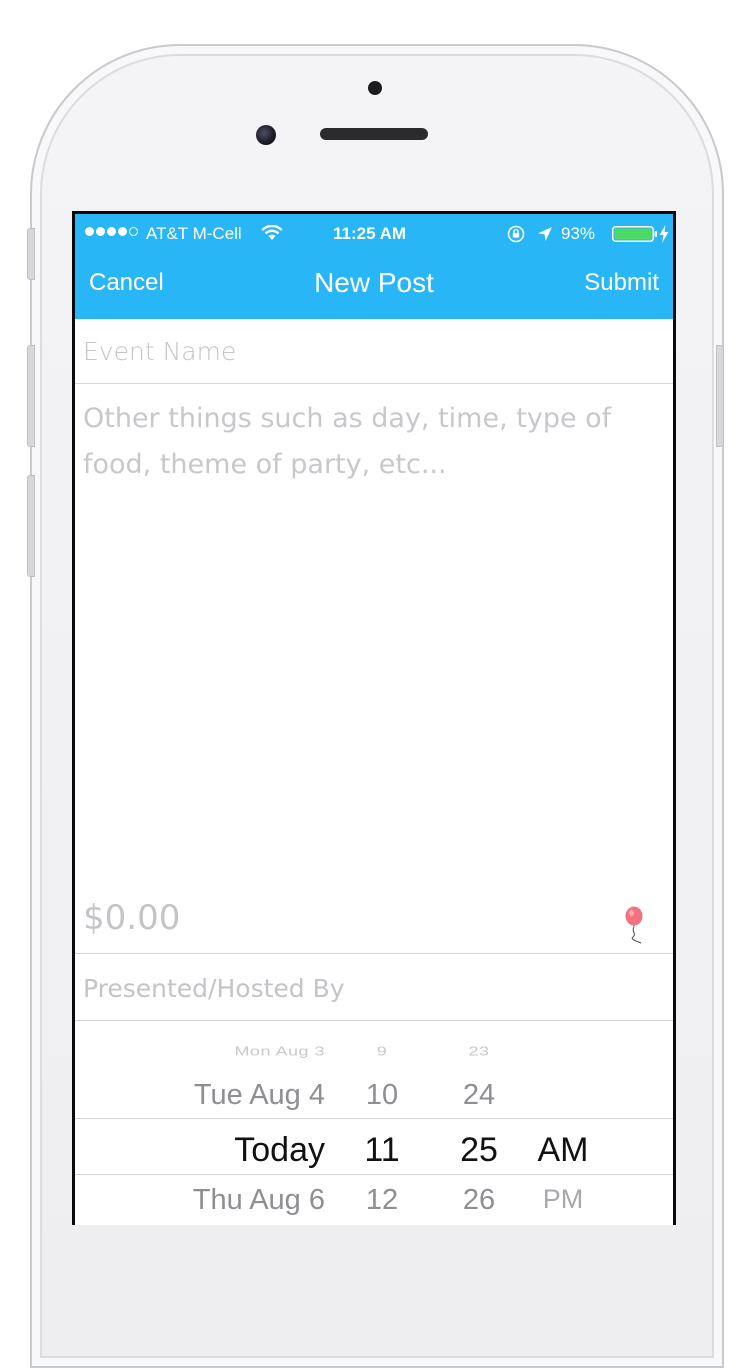 The height and width of the screenshot is (1368, 750). I want to click on price-row, so click(374, 919).